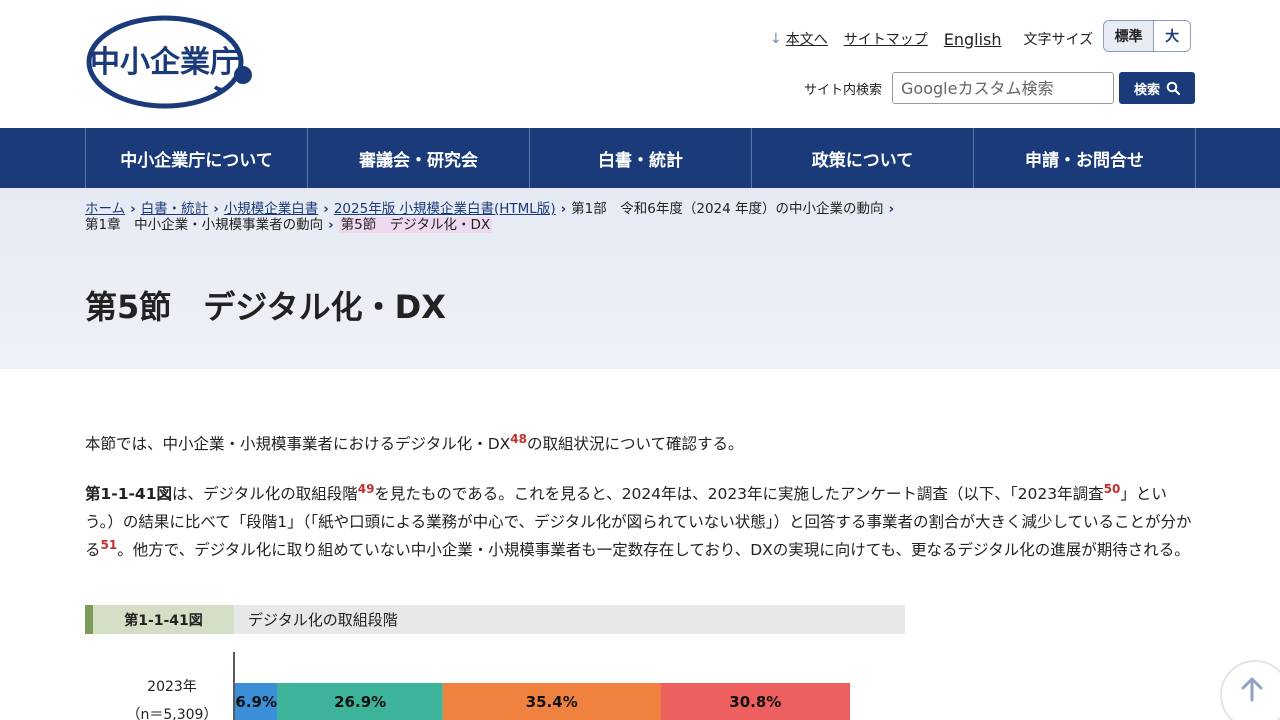 The width and height of the screenshot is (1280, 720). Describe the element at coordinates (1129, 36) in the screenshot. I see `font-size-standard-button: 標準` at that location.